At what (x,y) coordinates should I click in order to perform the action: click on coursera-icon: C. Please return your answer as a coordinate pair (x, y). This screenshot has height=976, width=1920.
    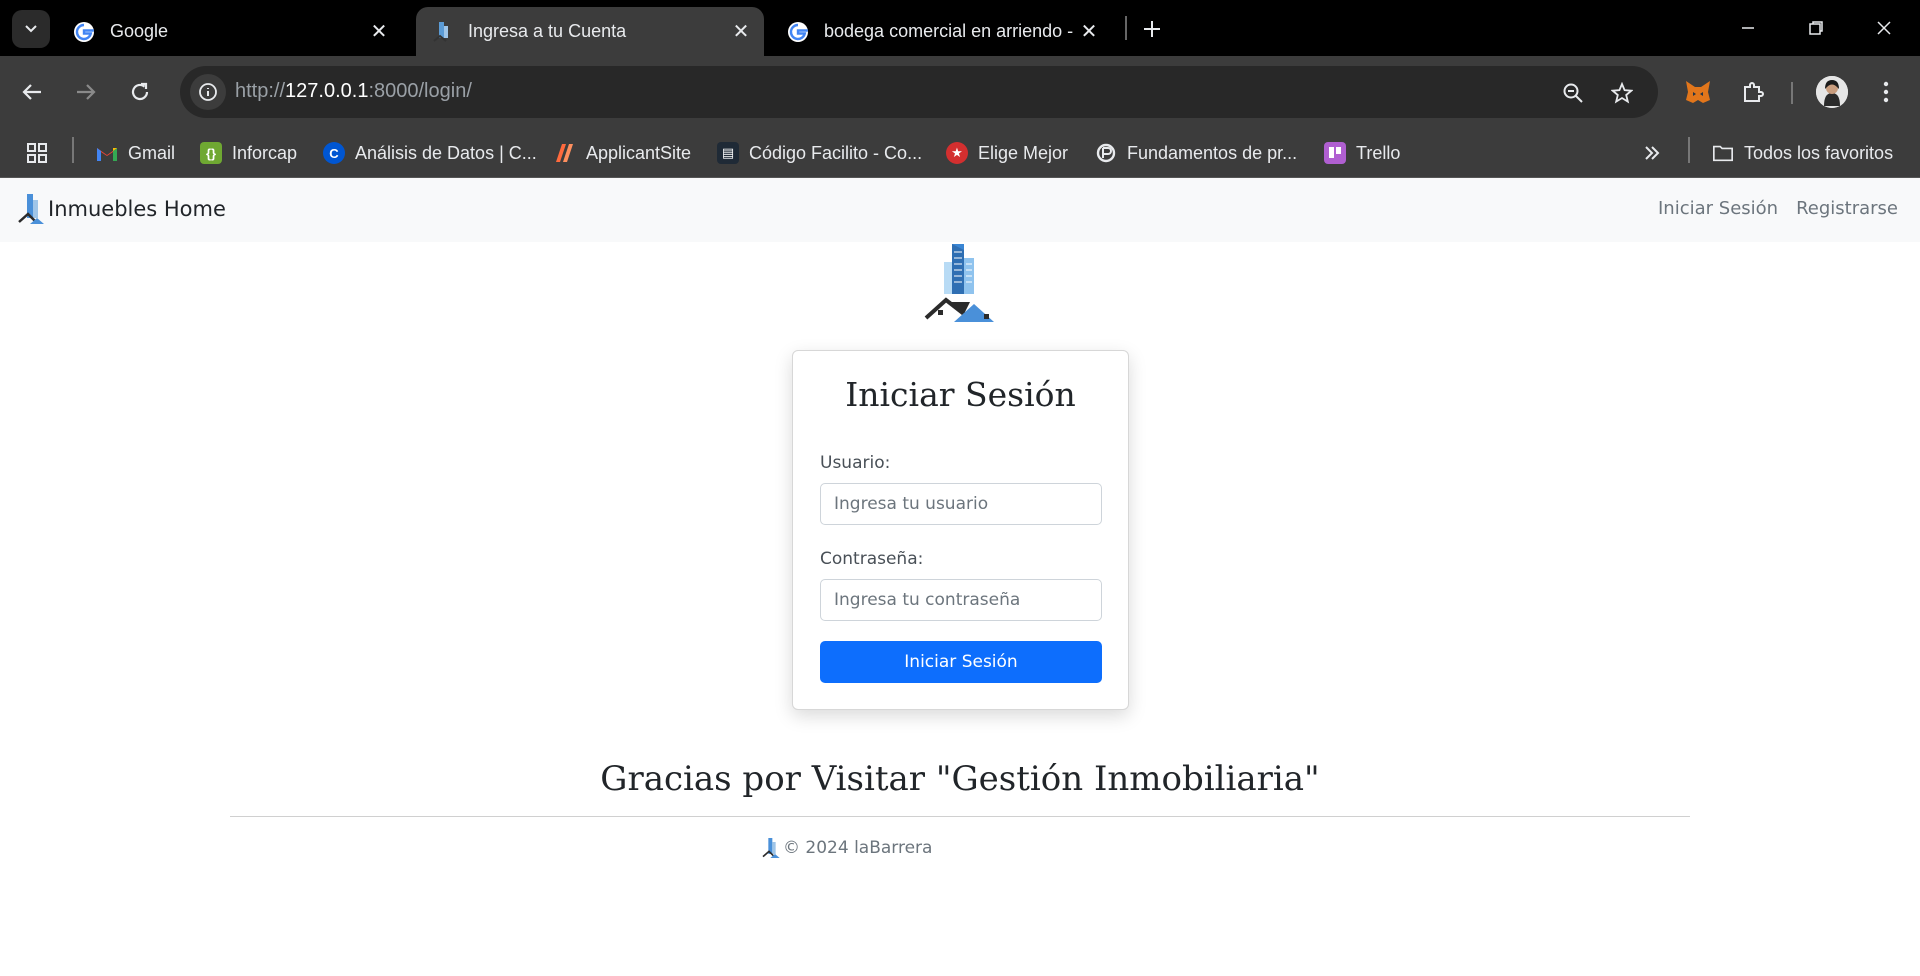
    Looking at the image, I should click on (334, 153).